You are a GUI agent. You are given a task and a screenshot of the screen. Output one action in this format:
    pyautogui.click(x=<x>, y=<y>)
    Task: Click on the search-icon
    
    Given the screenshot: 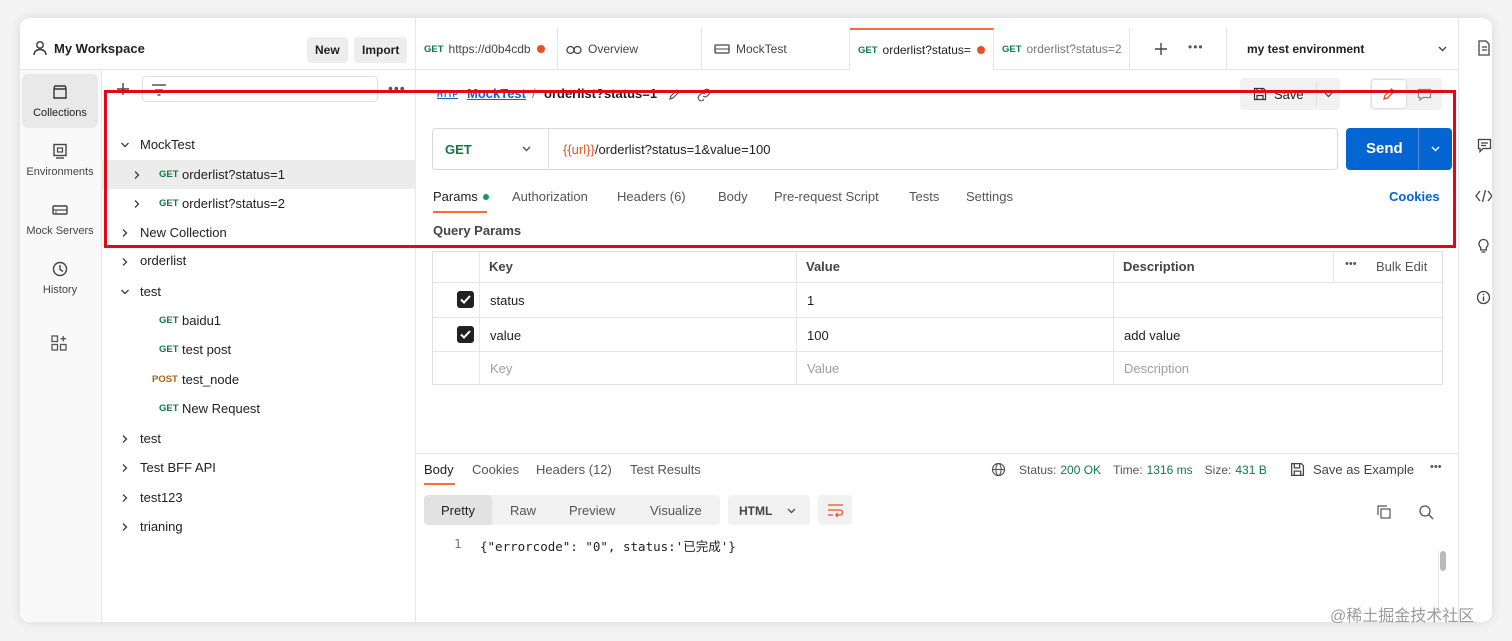 What is the action you would take?
    pyautogui.click(x=1426, y=512)
    